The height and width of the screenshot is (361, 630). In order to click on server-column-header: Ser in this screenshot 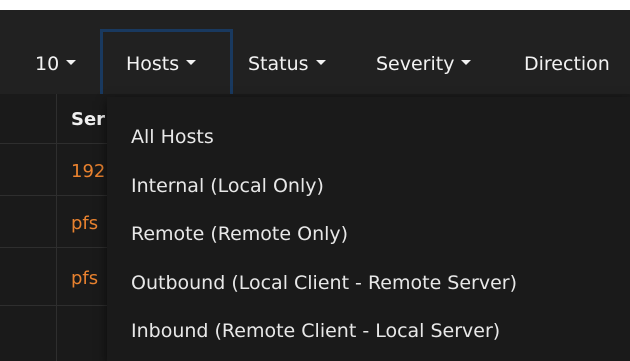, I will do `click(88, 119)`.